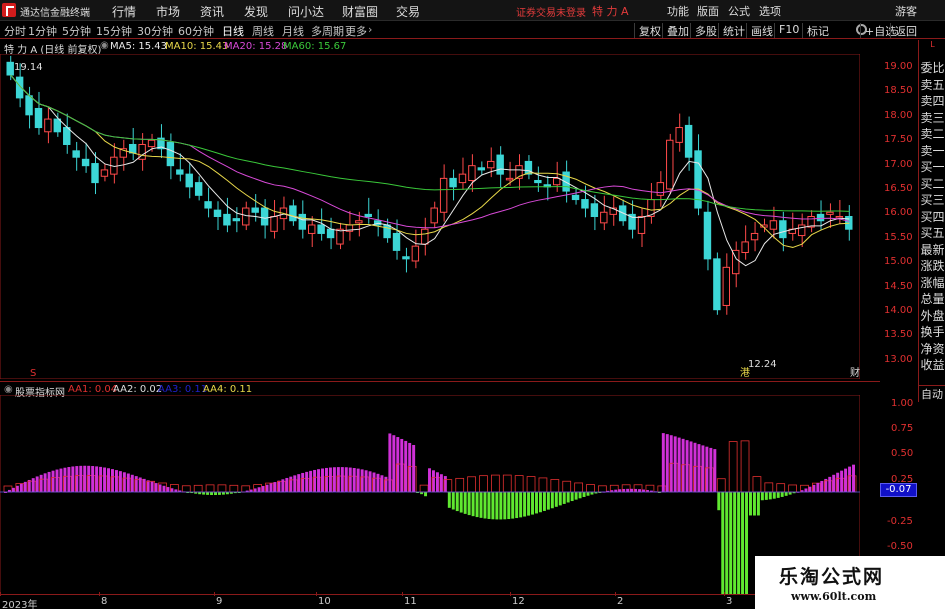 Image resolution: width=945 pixels, height=609 pixels. What do you see at coordinates (8, 389) in the screenshot?
I see `indicator-toggle-icon: ◉` at bounding box center [8, 389].